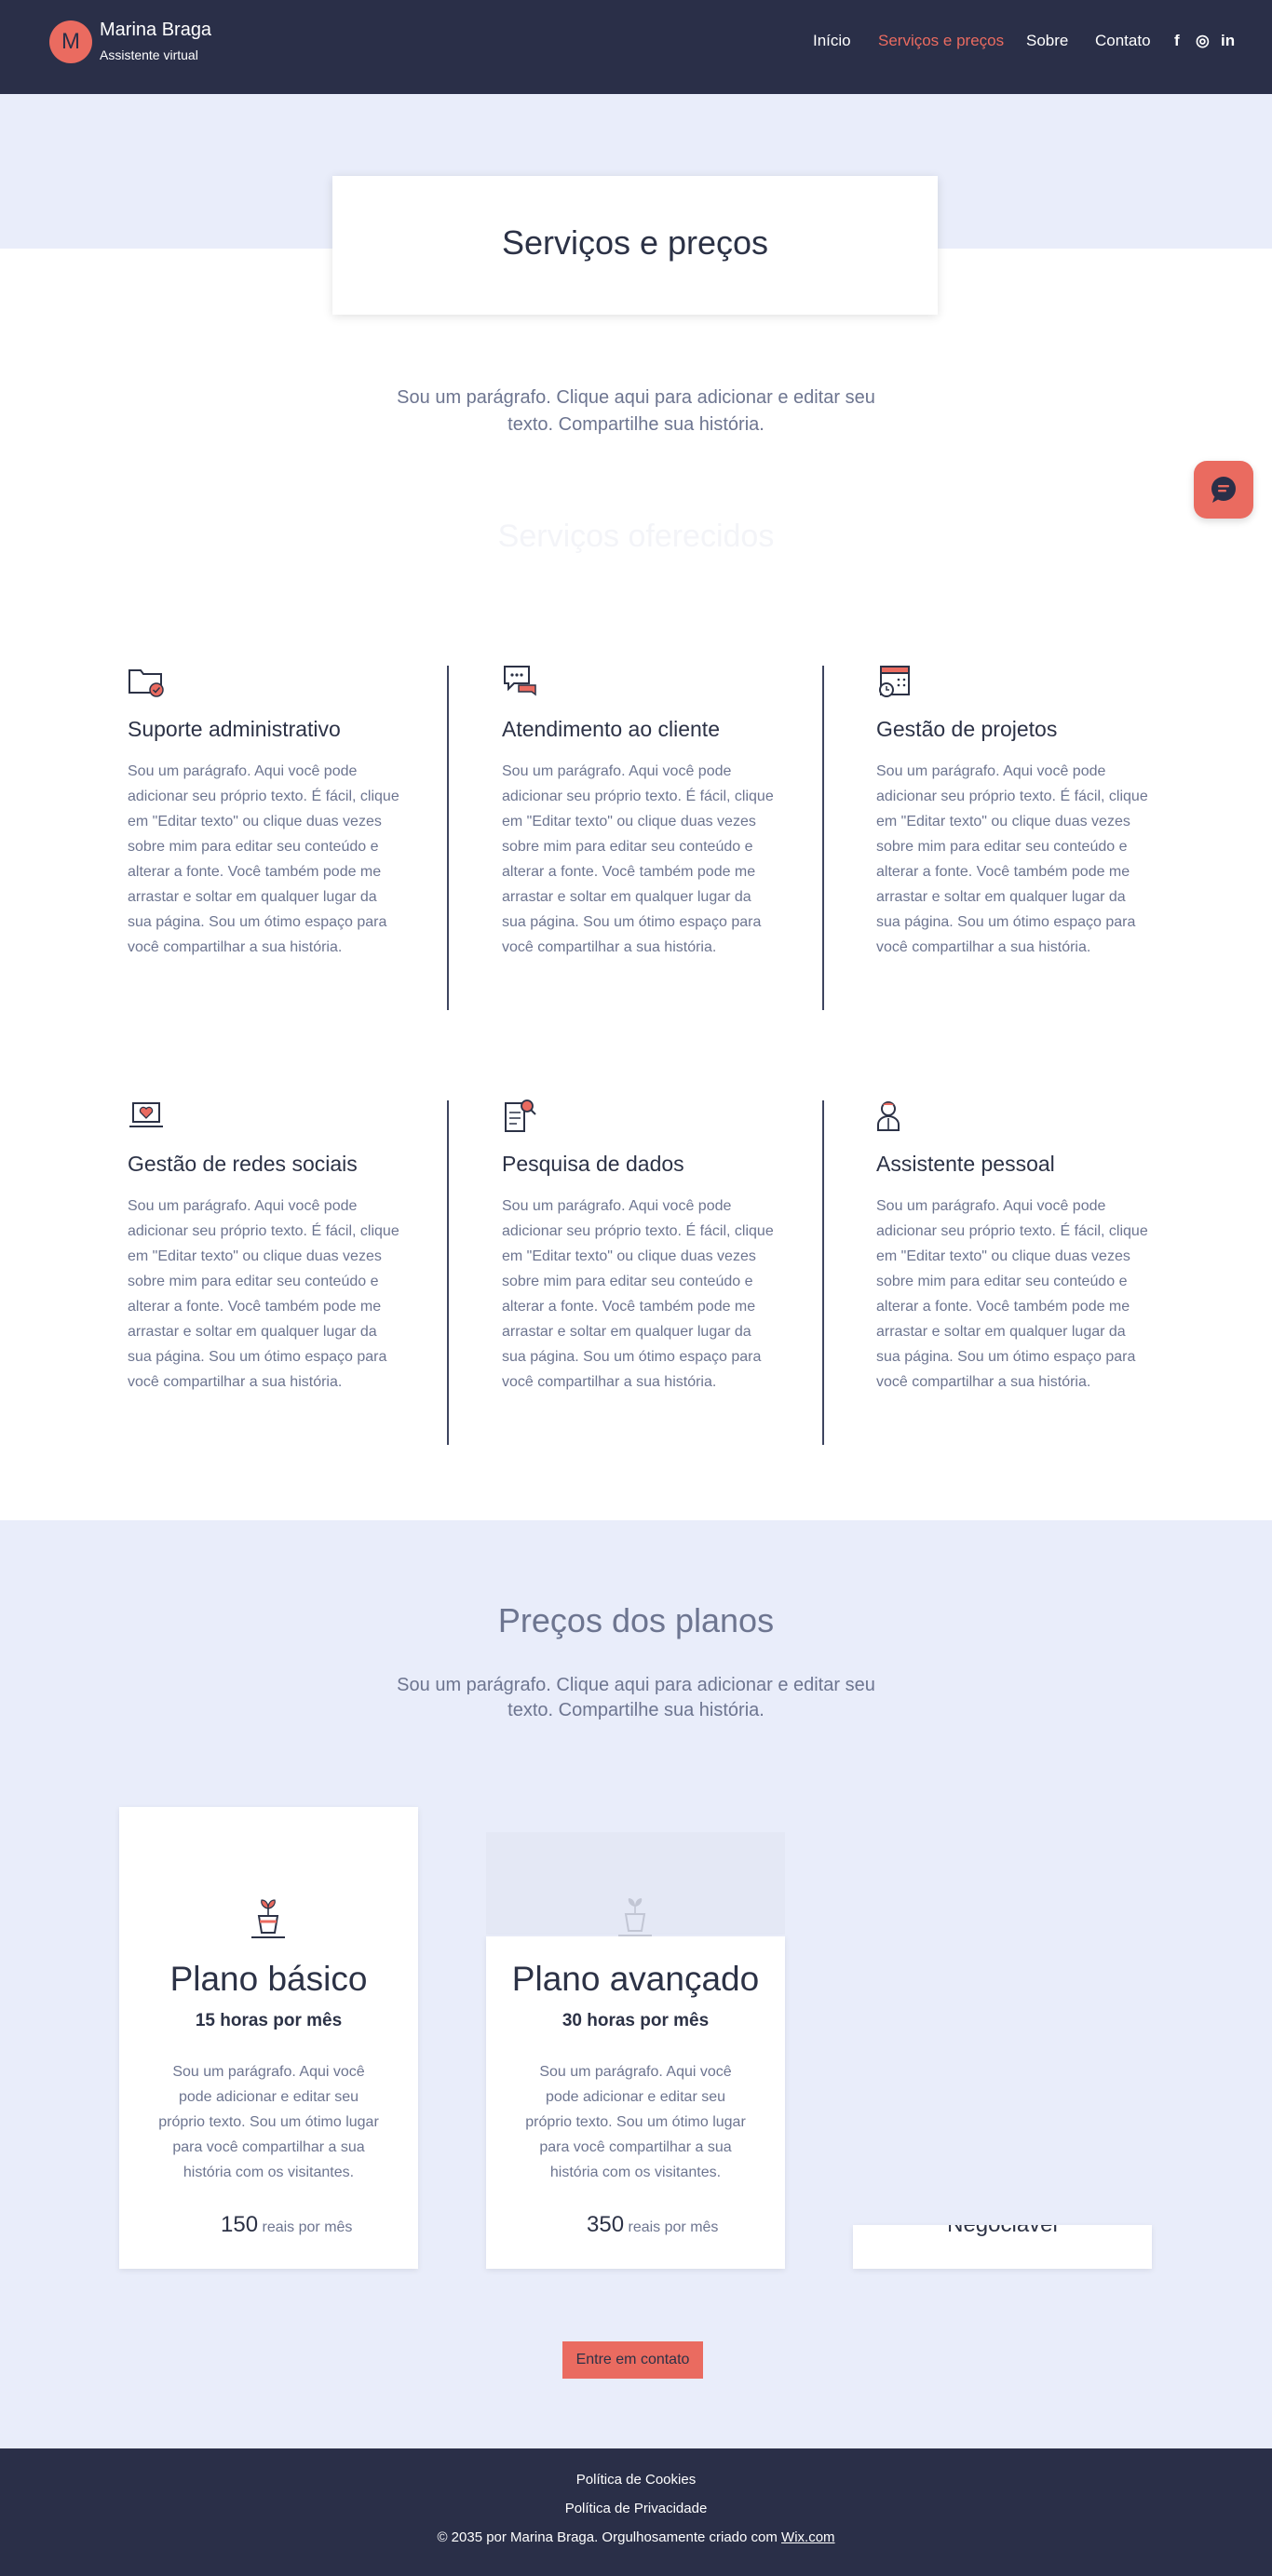 The height and width of the screenshot is (2576, 1272). Describe the element at coordinates (146, 683) in the screenshot. I see `folder-check-icon` at that location.